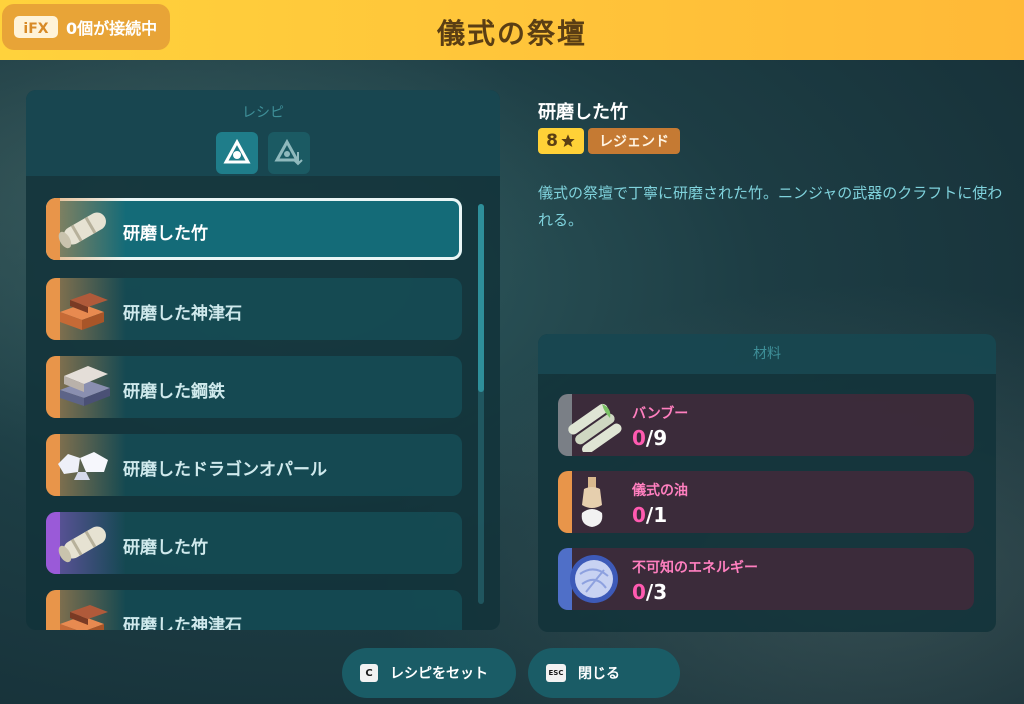  I want to click on opal-icon, so click(83, 466).